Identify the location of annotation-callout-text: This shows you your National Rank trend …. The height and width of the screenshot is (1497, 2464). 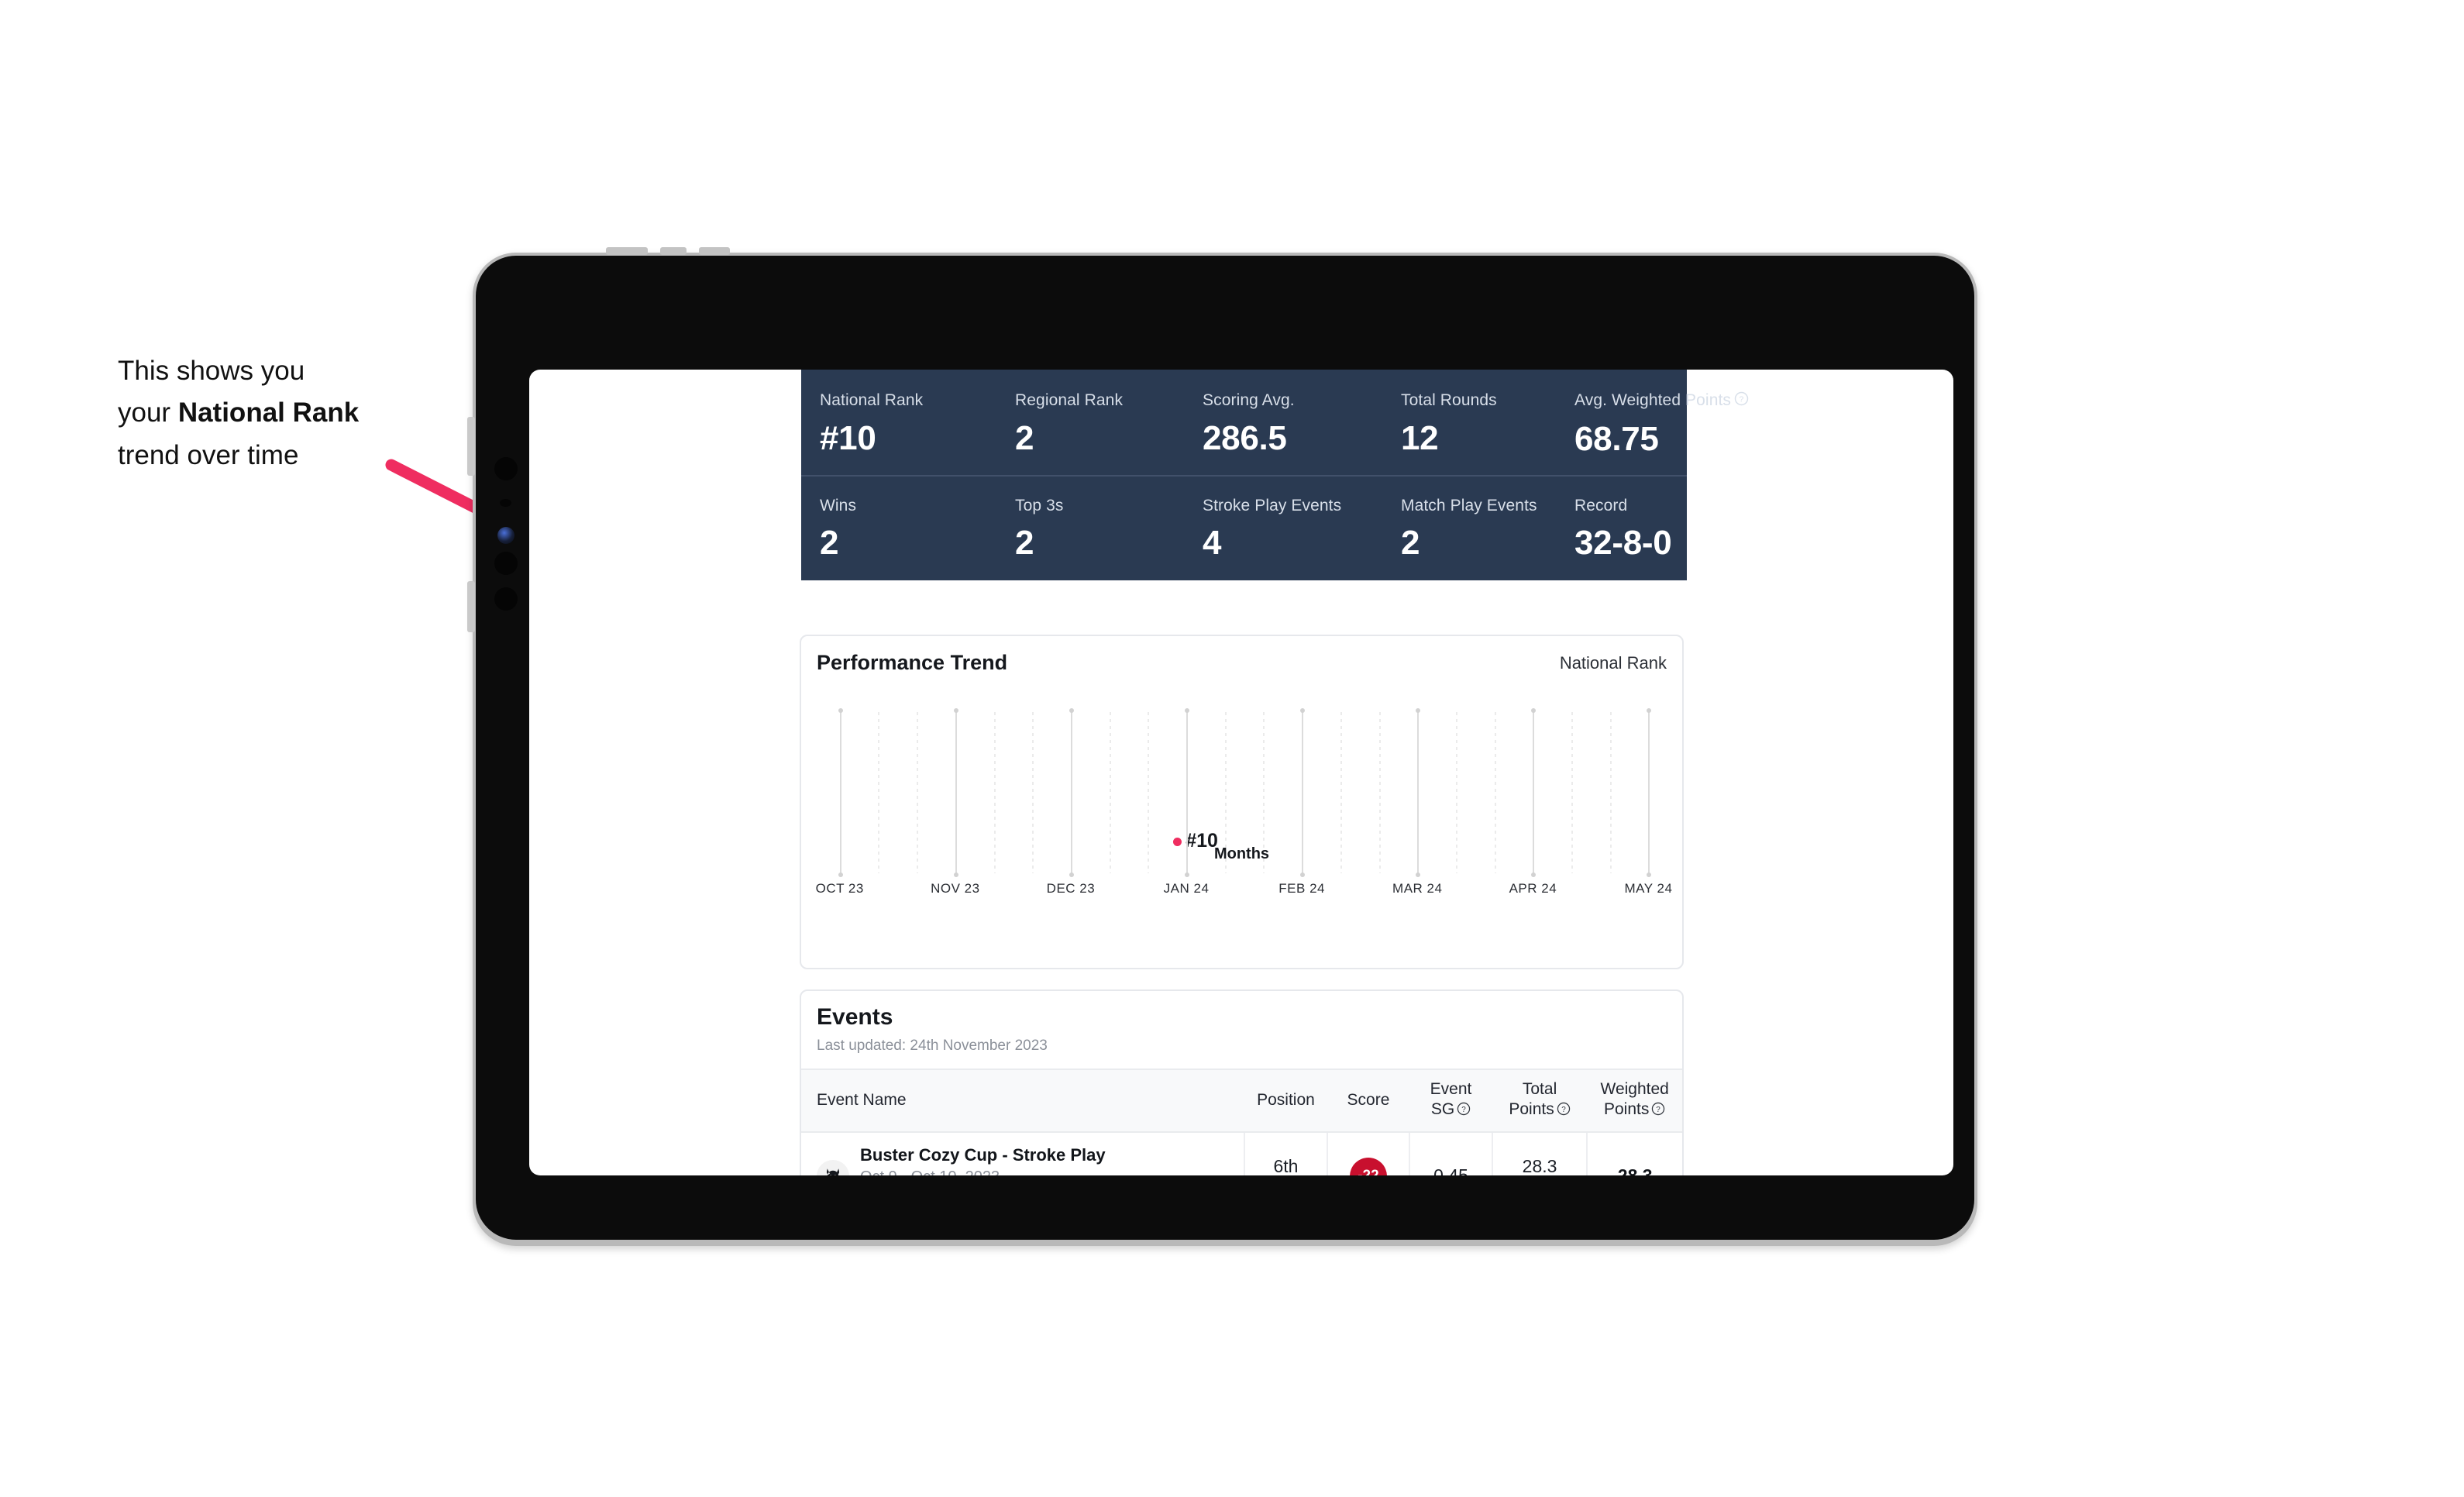
(280, 414).